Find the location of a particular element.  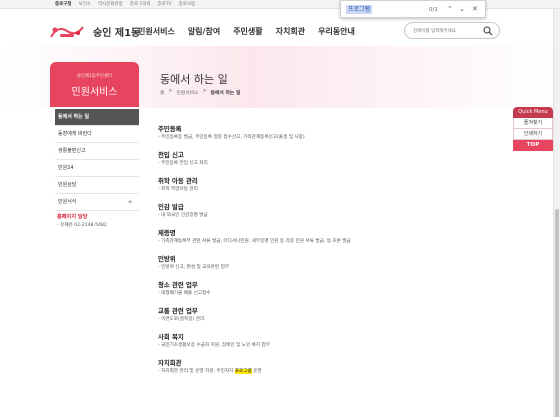

breadcrumb-current: 동에서 하는 일 is located at coordinates (225, 93).